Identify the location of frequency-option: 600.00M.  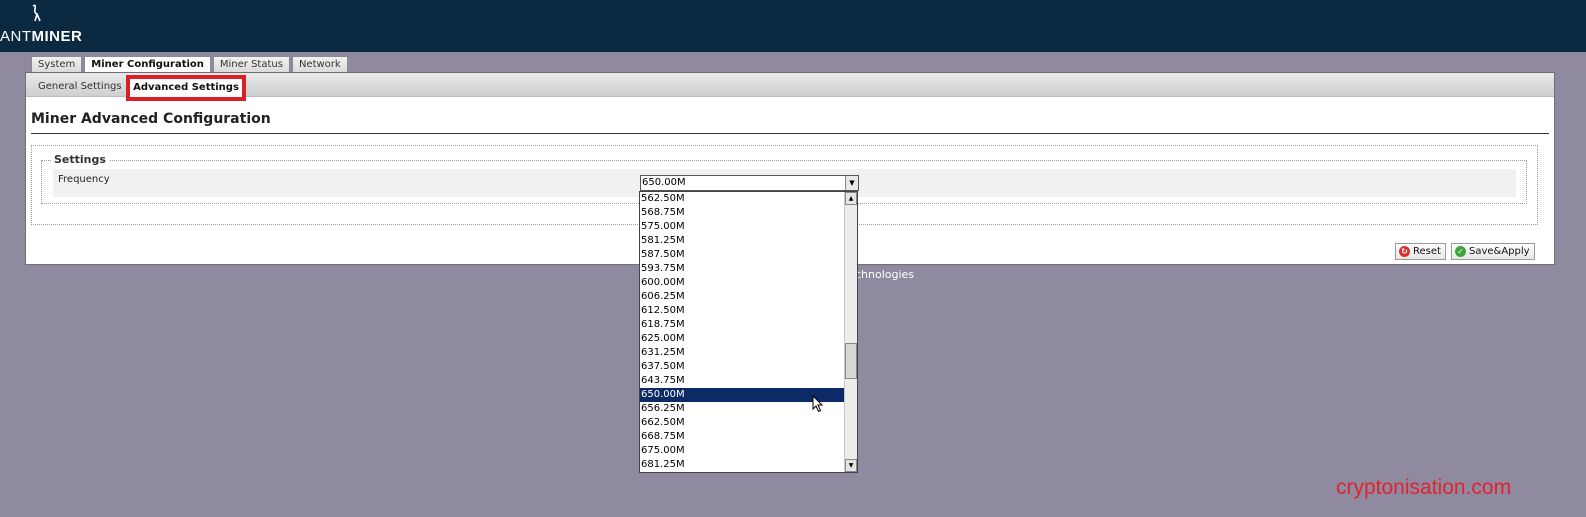
(743, 283).